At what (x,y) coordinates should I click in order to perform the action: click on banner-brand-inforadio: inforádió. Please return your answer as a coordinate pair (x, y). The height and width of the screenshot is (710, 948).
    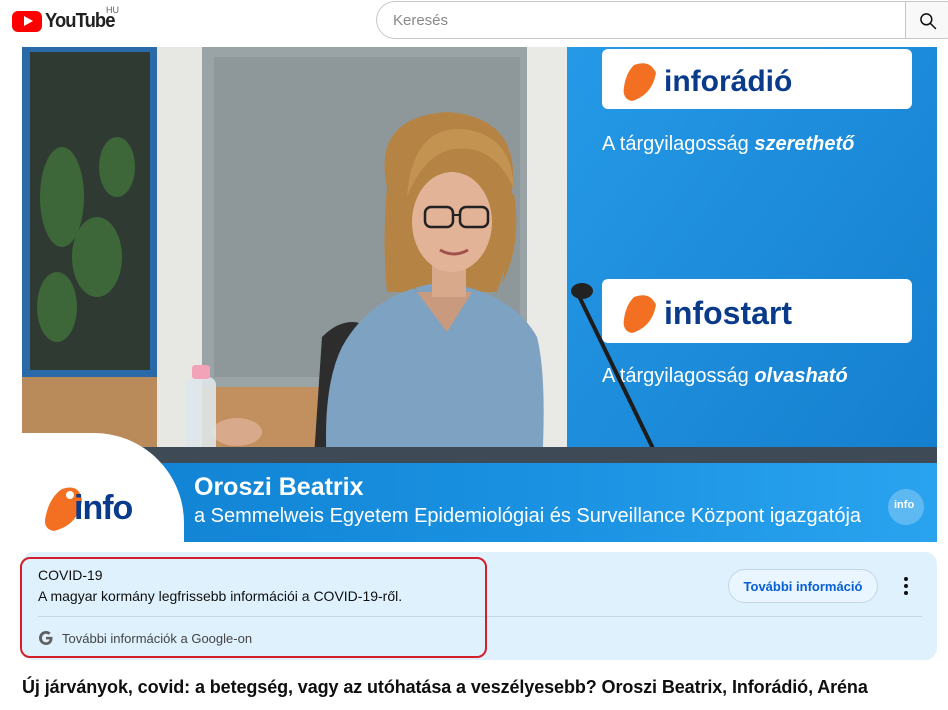
    Looking at the image, I should click on (728, 81).